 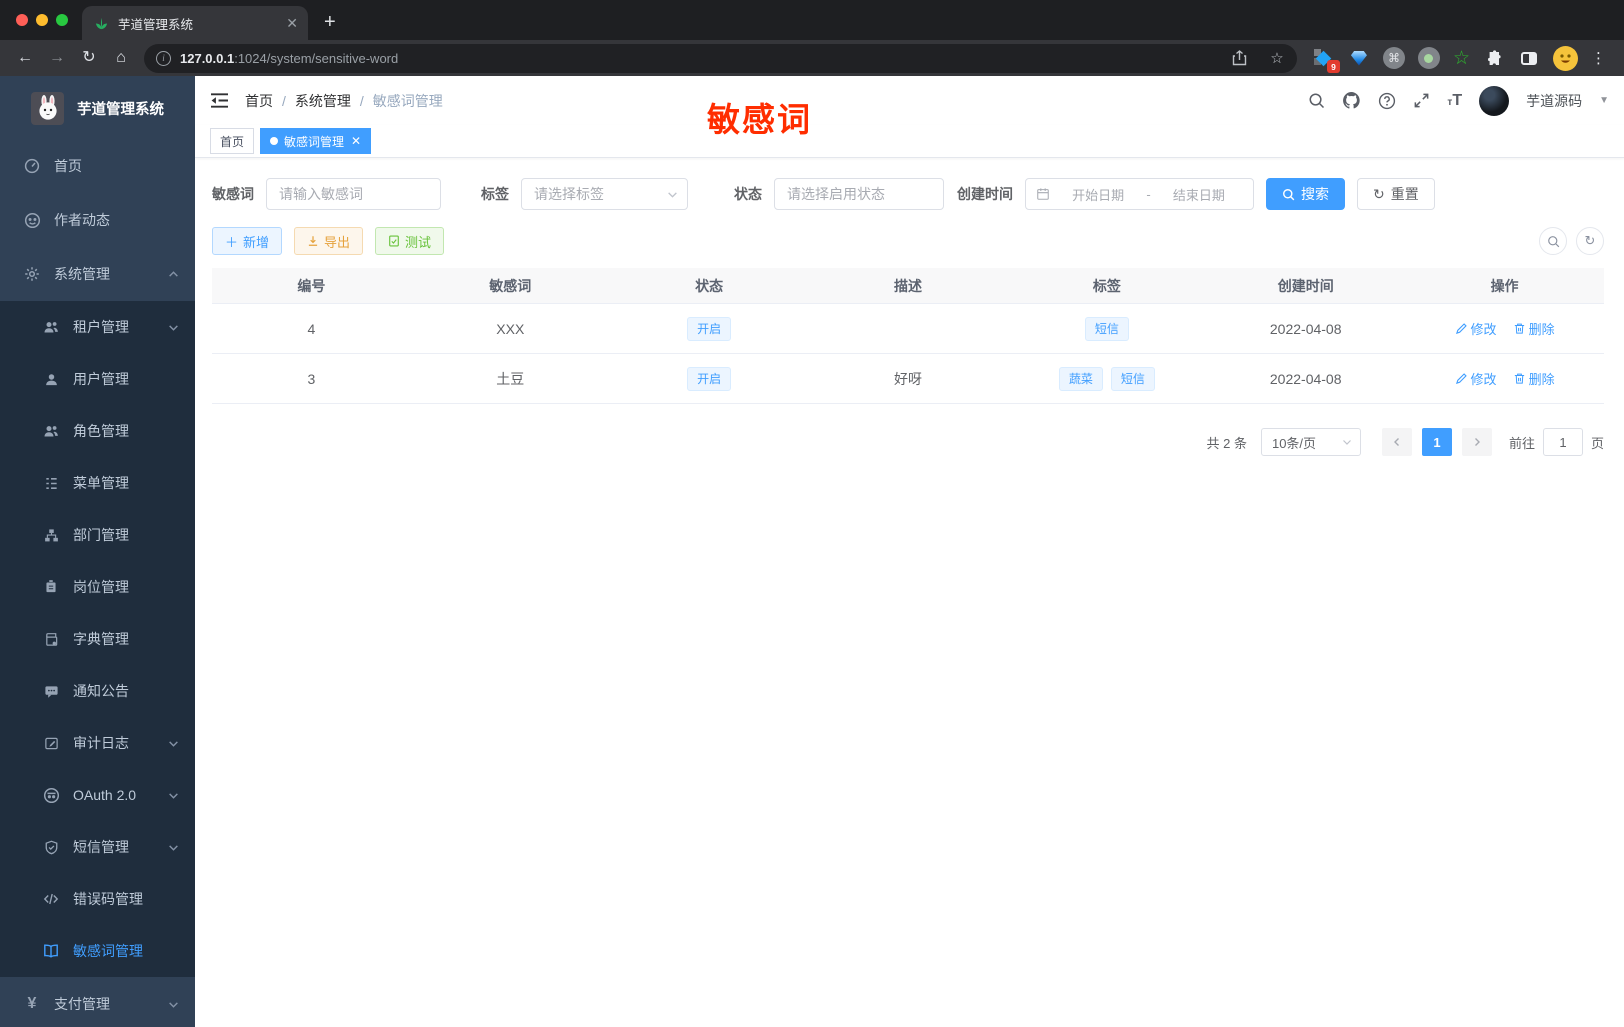 I want to click on date-range-picker: 开始日期 - 结束日期, so click(x=1139, y=194).